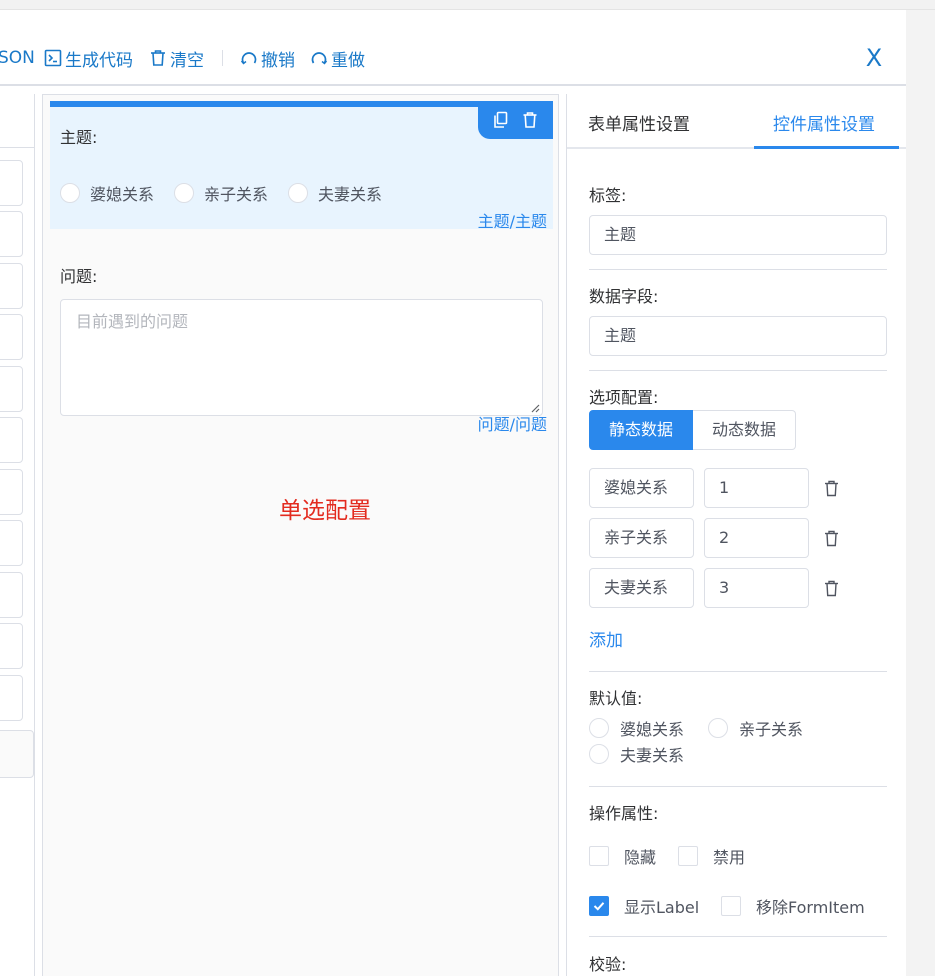 The image size is (935, 976). What do you see at coordinates (515, 120) in the screenshot?
I see `field-actions` at bounding box center [515, 120].